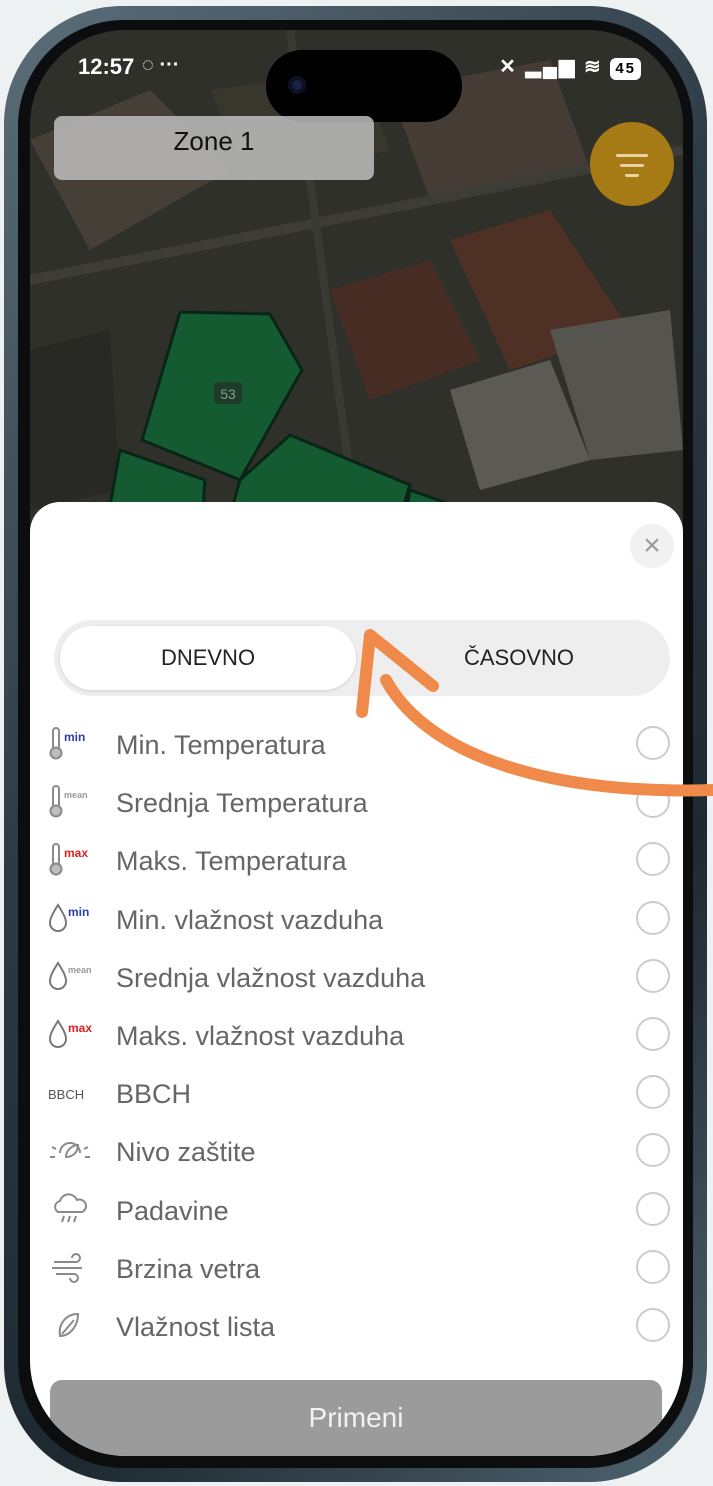  I want to click on signal-icon: ▂▄▆, so click(551, 67).